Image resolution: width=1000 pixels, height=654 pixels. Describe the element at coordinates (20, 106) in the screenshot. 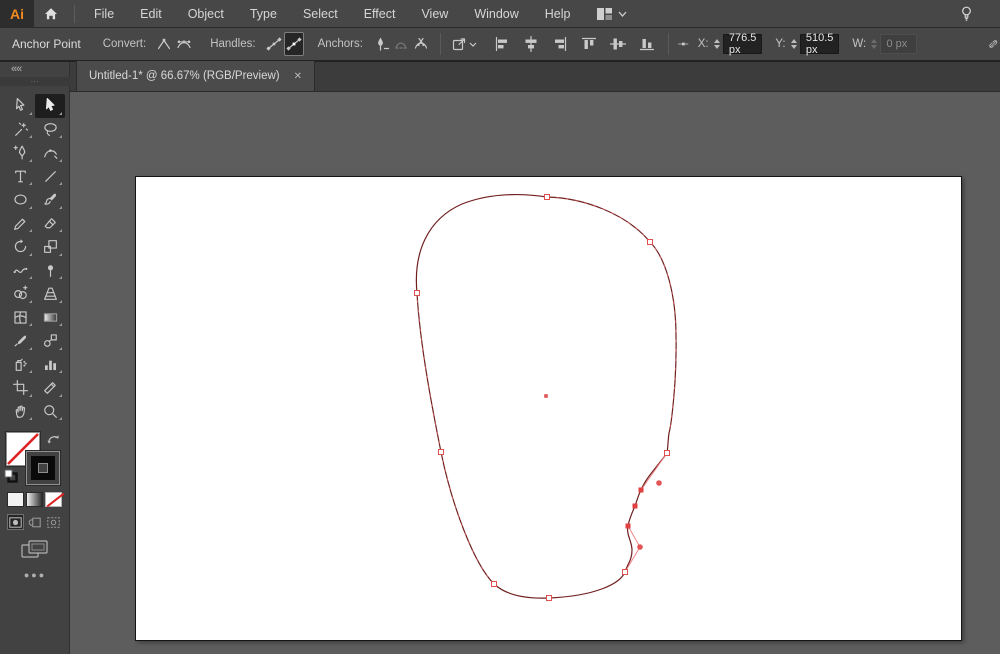

I see `tool-selection` at that location.